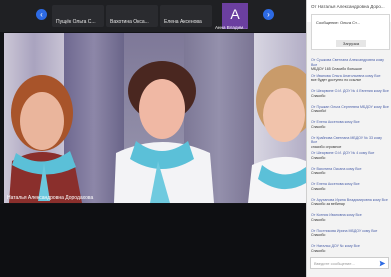  I want to click on chat-message: От Шеарвине О.И. ДОУ № 4 кому Все Спасибо, so click(350, 155).